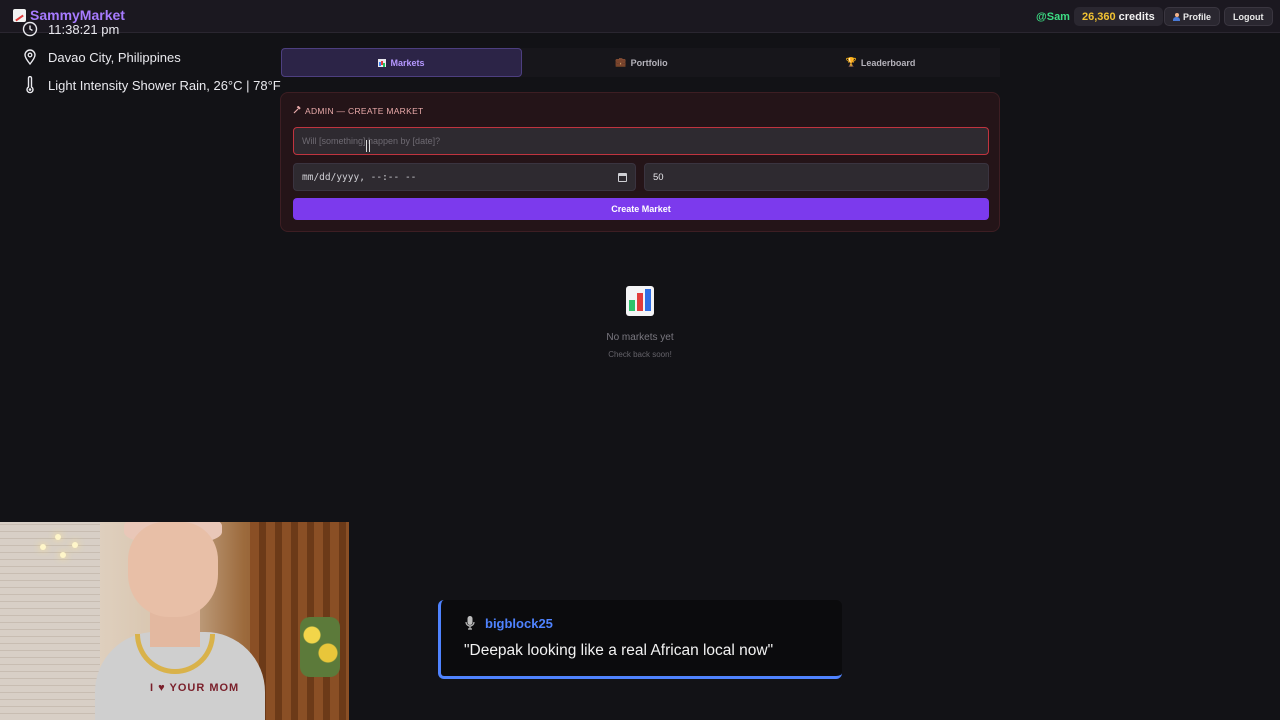 Image resolution: width=1280 pixels, height=720 pixels. What do you see at coordinates (164, 85) in the screenshot?
I see `weather-text: Light Intensity Shower Rain, 26°C | 78°F` at bounding box center [164, 85].